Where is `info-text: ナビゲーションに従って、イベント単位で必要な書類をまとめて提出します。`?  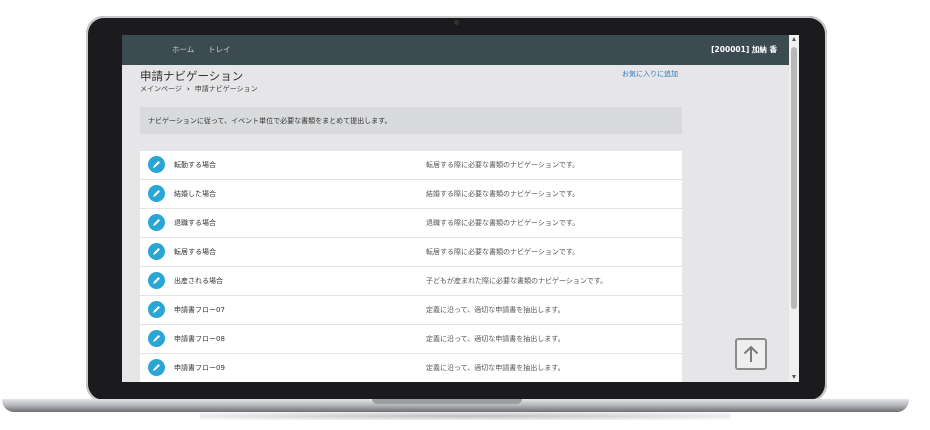 info-text: ナビゲーションに従って、イベント単位で必要な書類をまとめて提出します。 is located at coordinates (270, 121).